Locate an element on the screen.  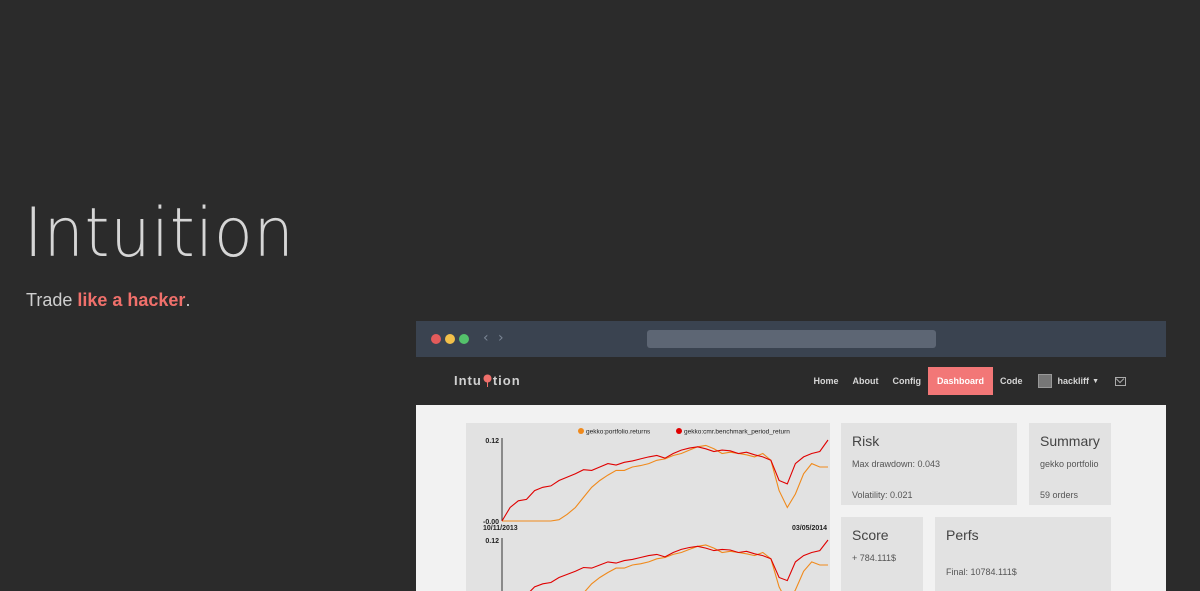
subtitle-suffix: . is located at coordinates (188, 300).